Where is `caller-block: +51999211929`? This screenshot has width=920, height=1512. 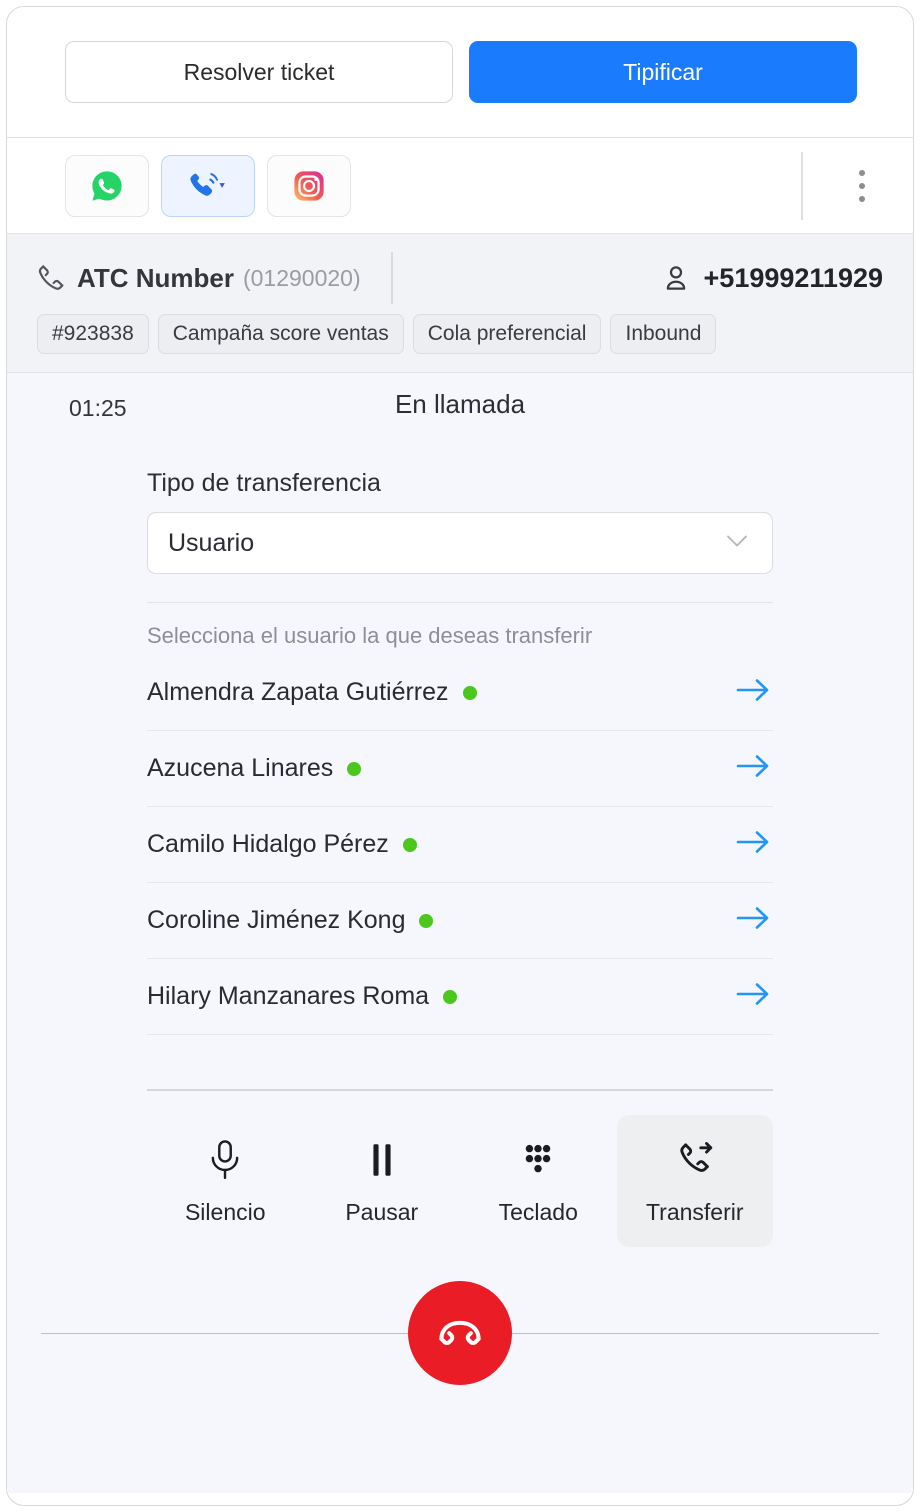 caller-block: +51999211929 is located at coordinates (772, 278).